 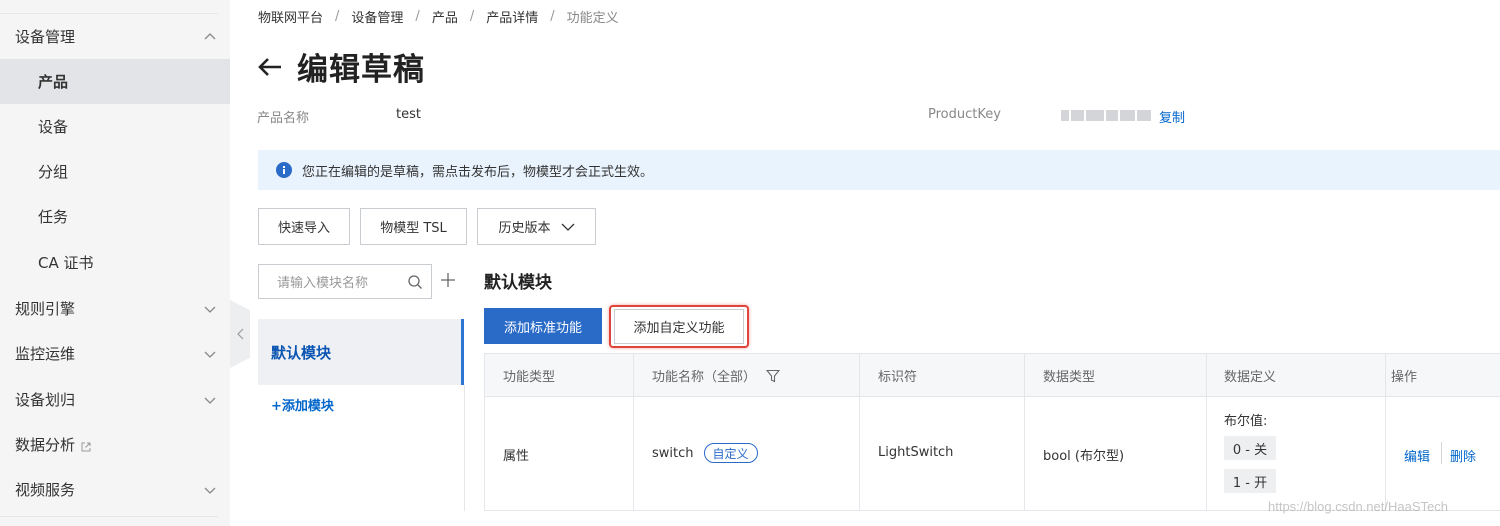 What do you see at coordinates (964, 114) in the screenshot?
I see `product-key-label: ProductKey` at bounding box center [964, 114].